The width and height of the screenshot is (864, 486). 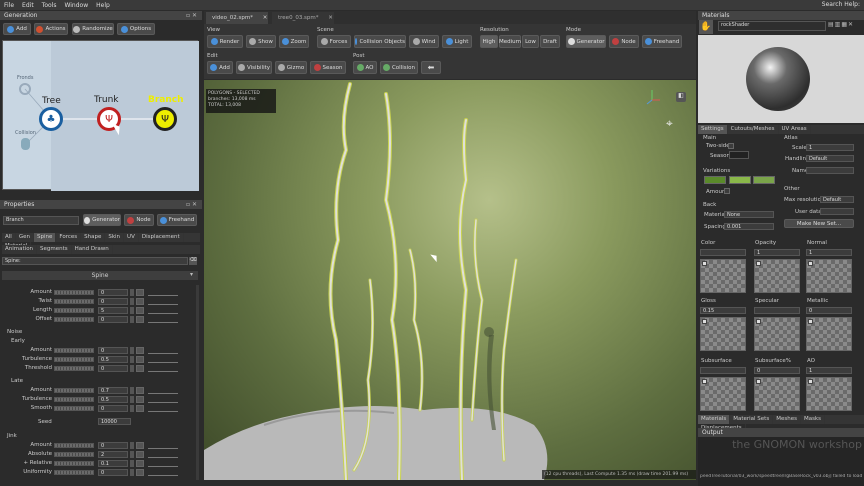 What do you see at coordinates (113, 454) in the screenshot?
I see `property-value-field: 2` at bounding box center [113, 454].